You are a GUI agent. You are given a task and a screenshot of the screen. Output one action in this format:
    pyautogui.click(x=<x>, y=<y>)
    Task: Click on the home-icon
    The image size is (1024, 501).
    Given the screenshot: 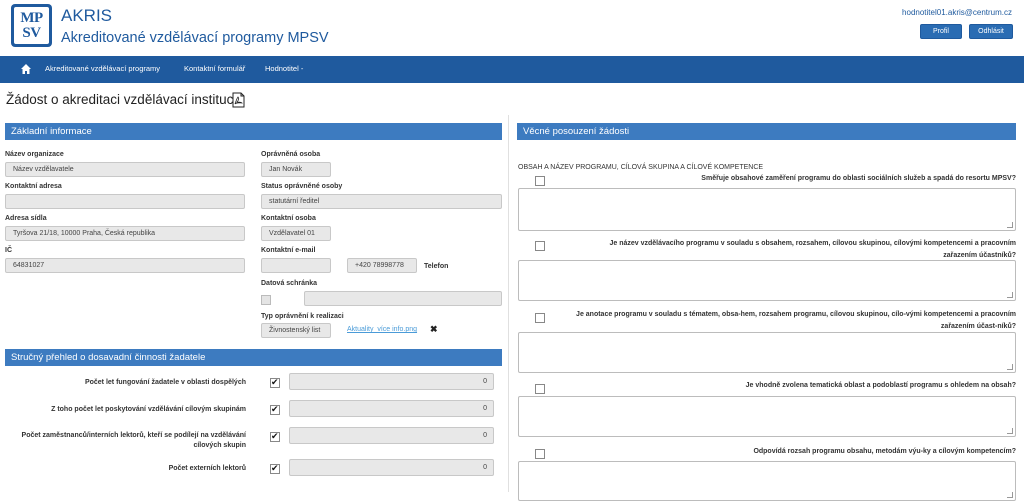 What is the action you would take?
    pyautogui.click(x=26, y=69)
    